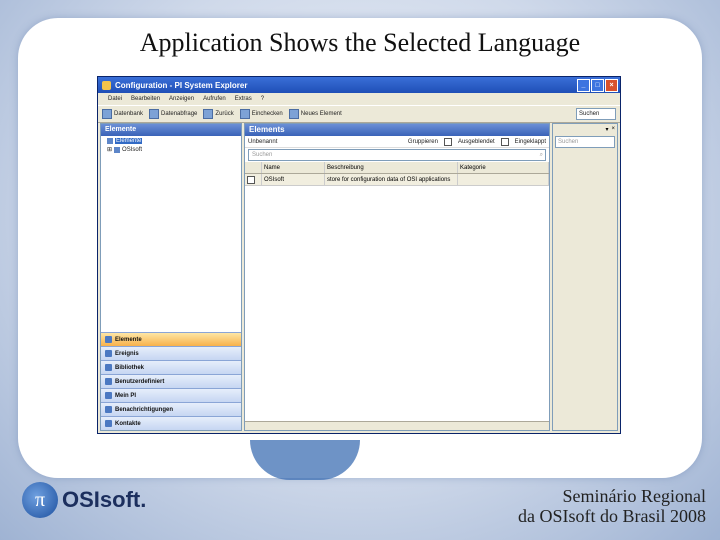 Image resolution: width=720 pixels, height=540 pixels. I want to click on right-pane: ▾ × Suchen, so click(585, 277).